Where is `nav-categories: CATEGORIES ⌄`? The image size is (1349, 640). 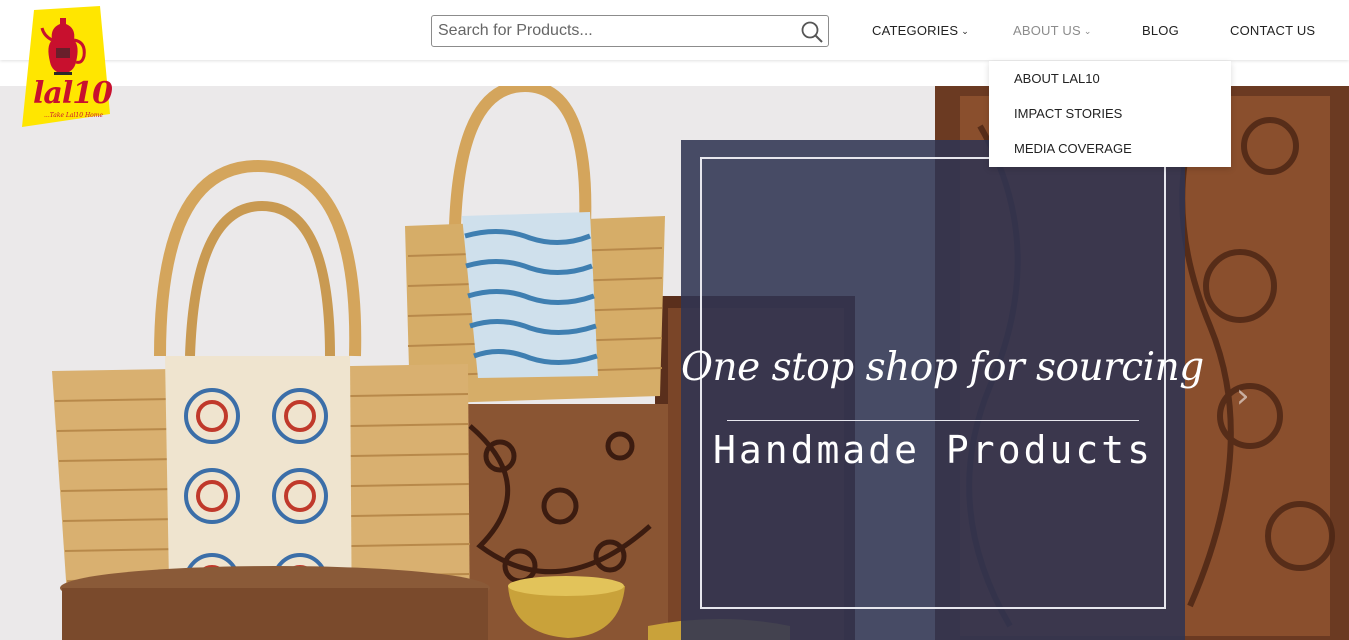
nav-categories: CATEGORIES ⌄ is located at coordinates (920, 30).